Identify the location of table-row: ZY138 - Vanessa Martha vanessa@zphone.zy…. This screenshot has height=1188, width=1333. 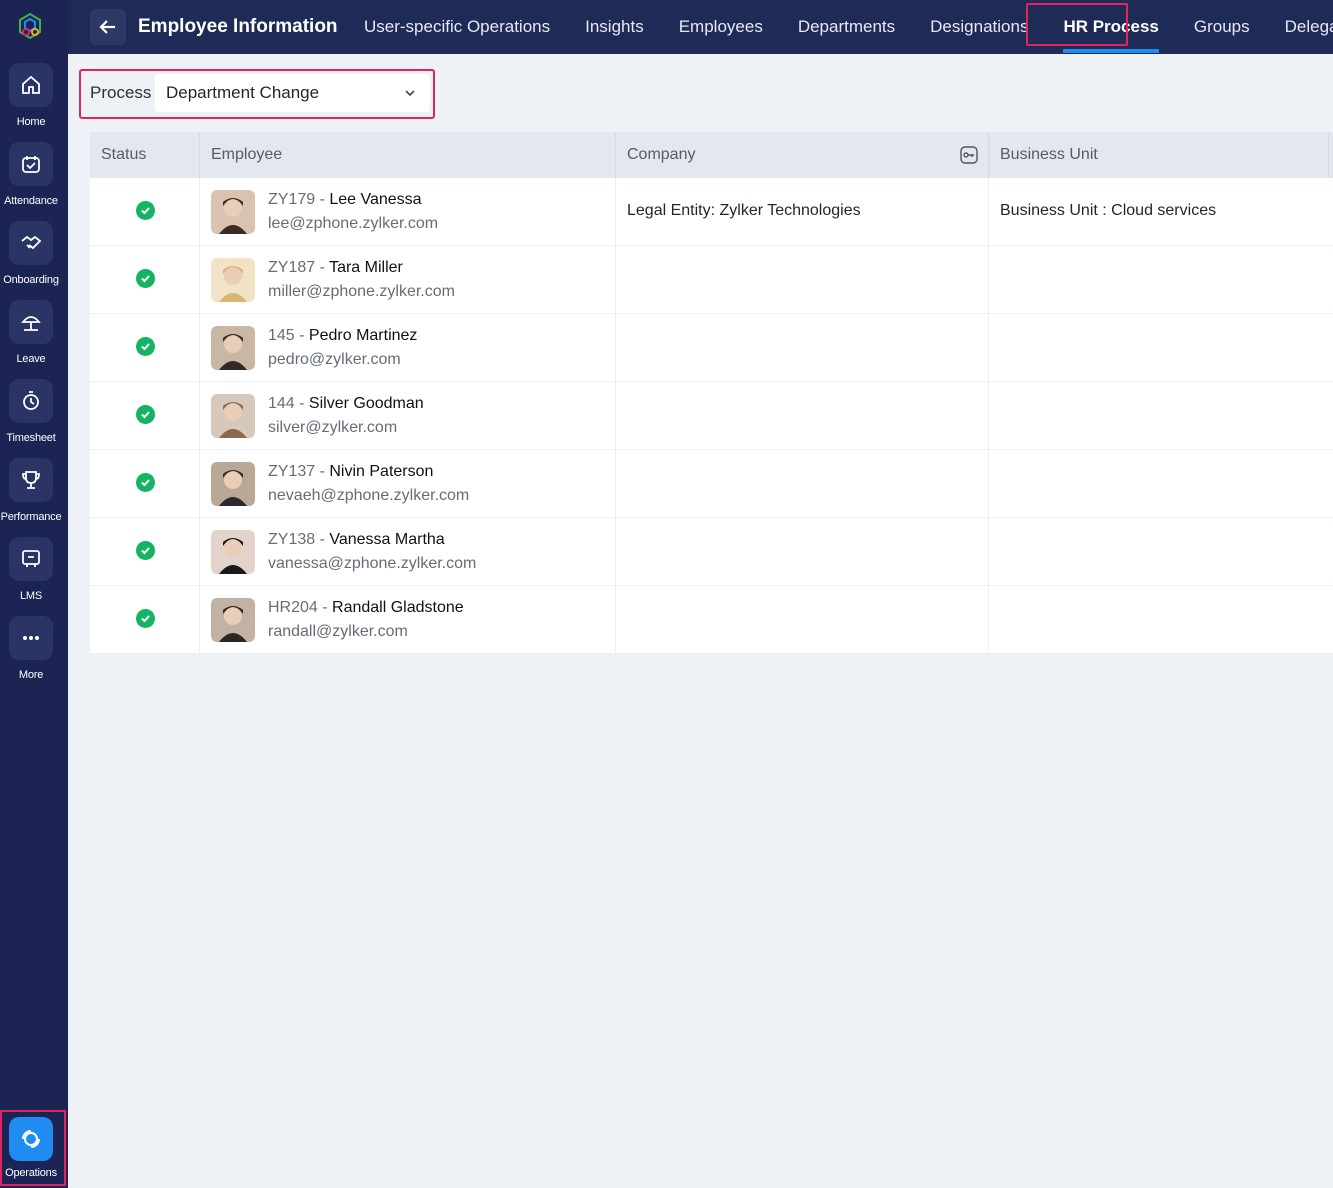
(711, 552).